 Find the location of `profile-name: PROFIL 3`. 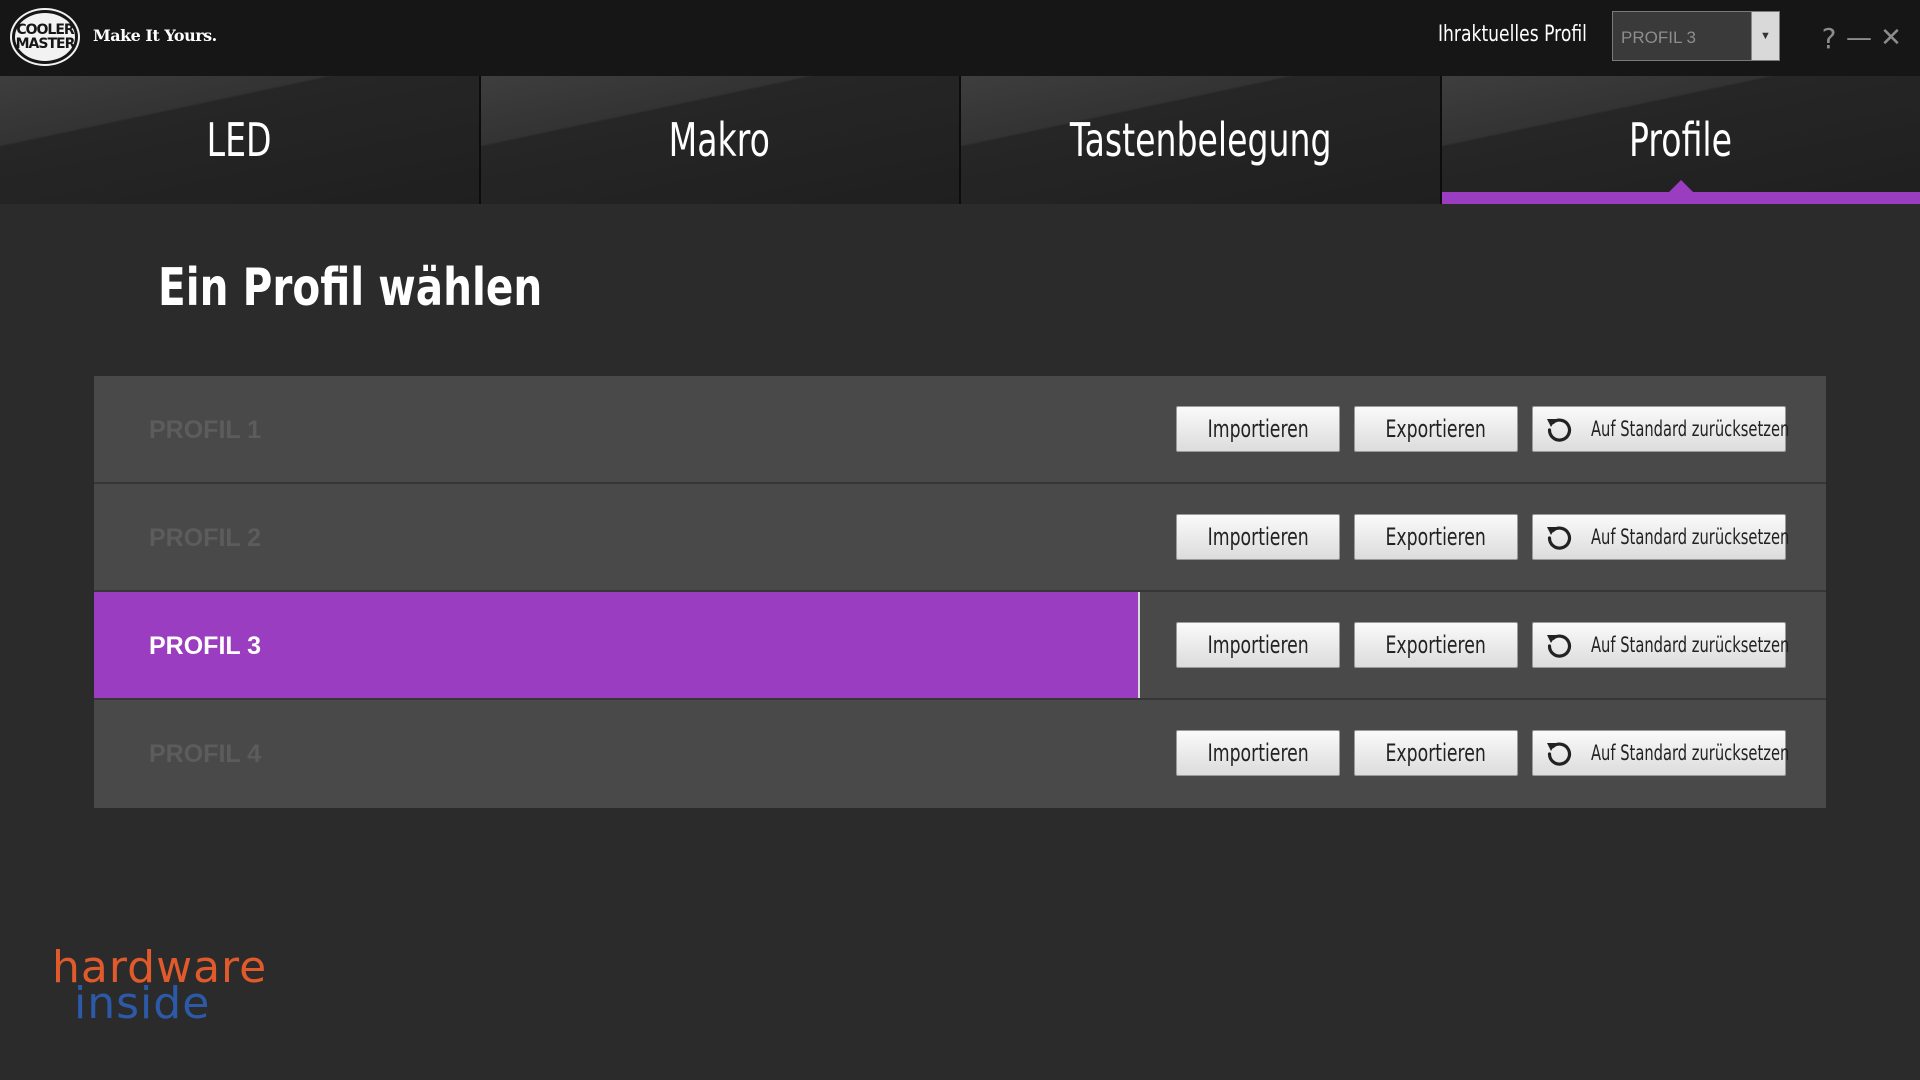

profile-name: PROFIL 3 is located at coordinates (205, 646).